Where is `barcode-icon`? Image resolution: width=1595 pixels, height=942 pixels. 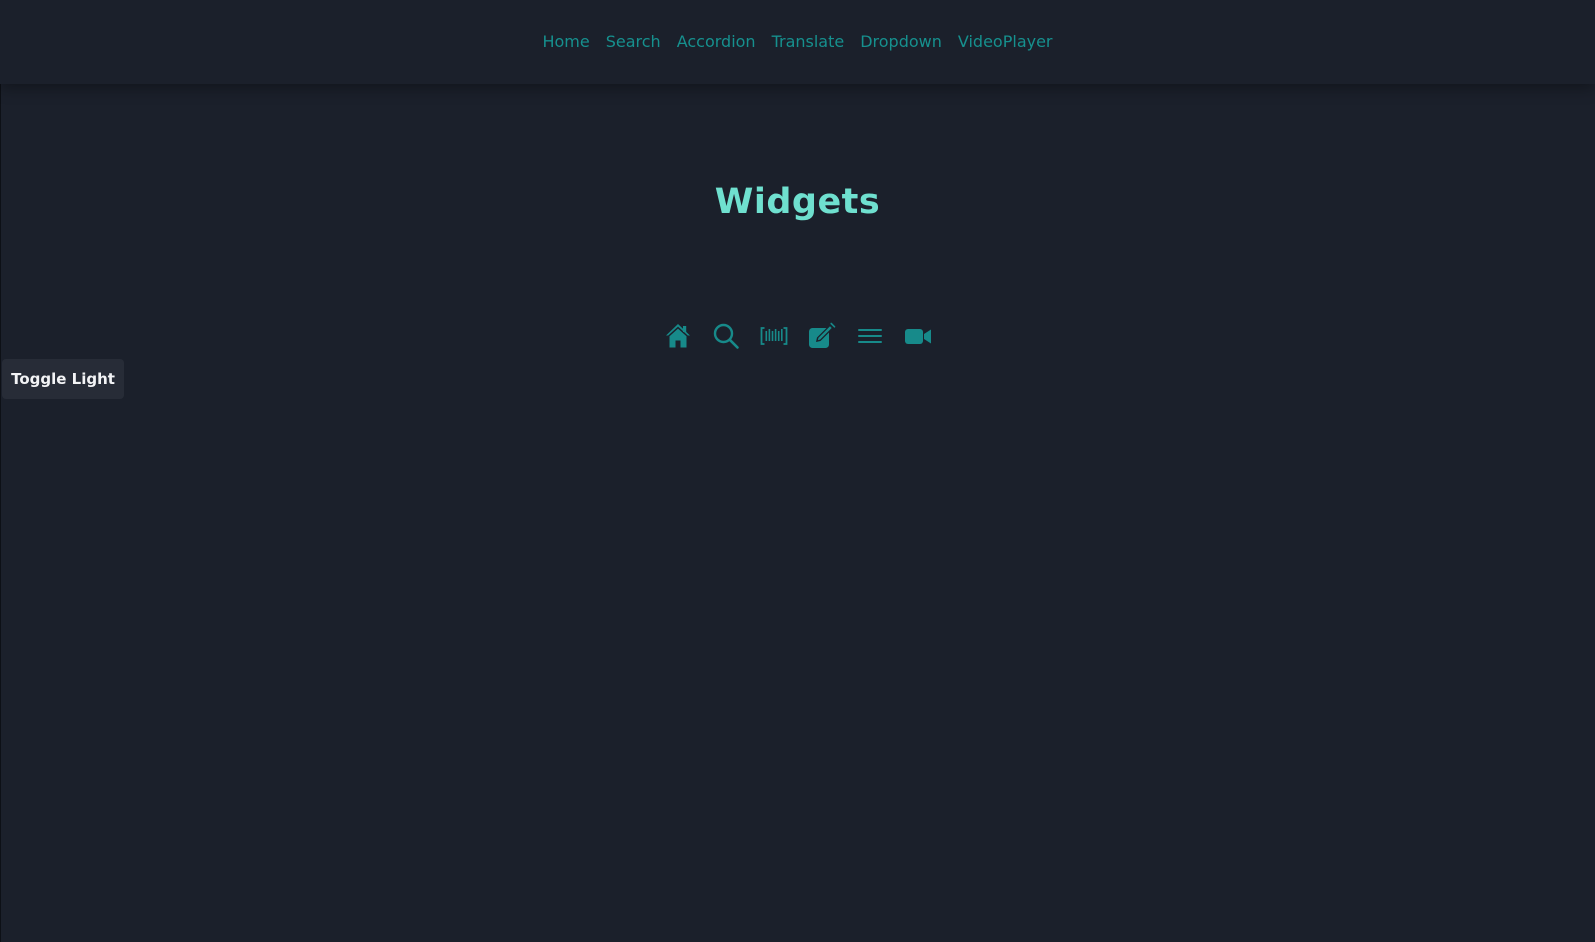 barcode-icon is located at coordinates (774, 336).